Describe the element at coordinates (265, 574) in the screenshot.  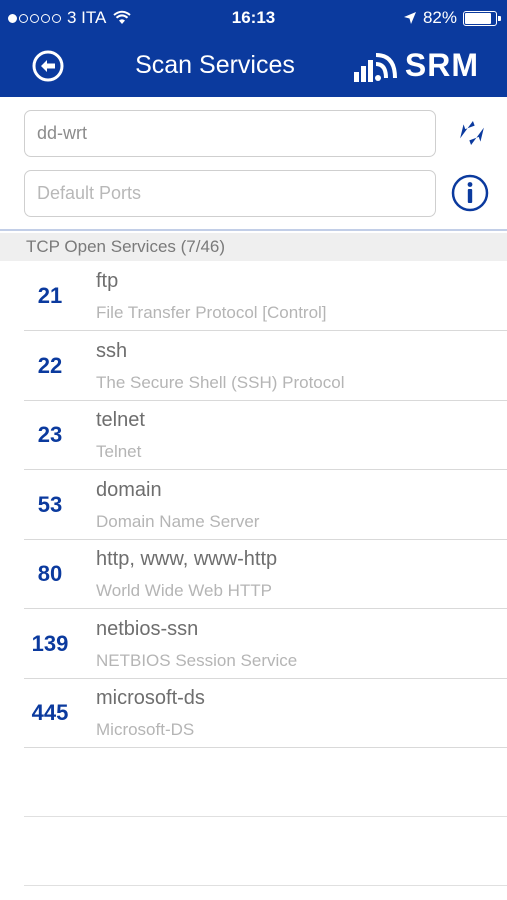
I see `service-row: 80 http, www, www-http World Wide Web HTTP` at that location.